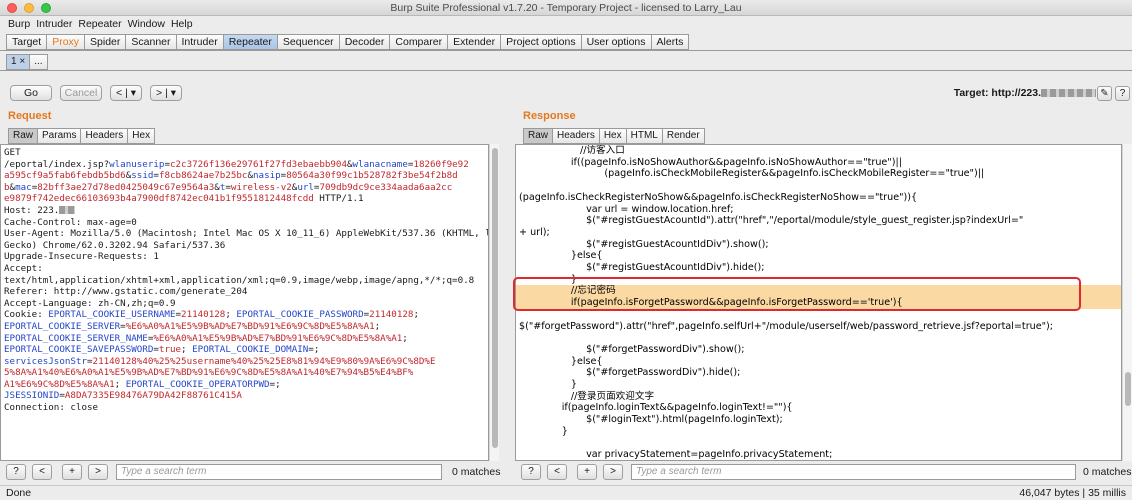 This screenshot has width=1132, height=500. What do you see at coordinates (300, 315) in the screenshot?
I see `param-name: EPORTAL_COOKIE_PASSWORD` at bounding box center [300, 315].